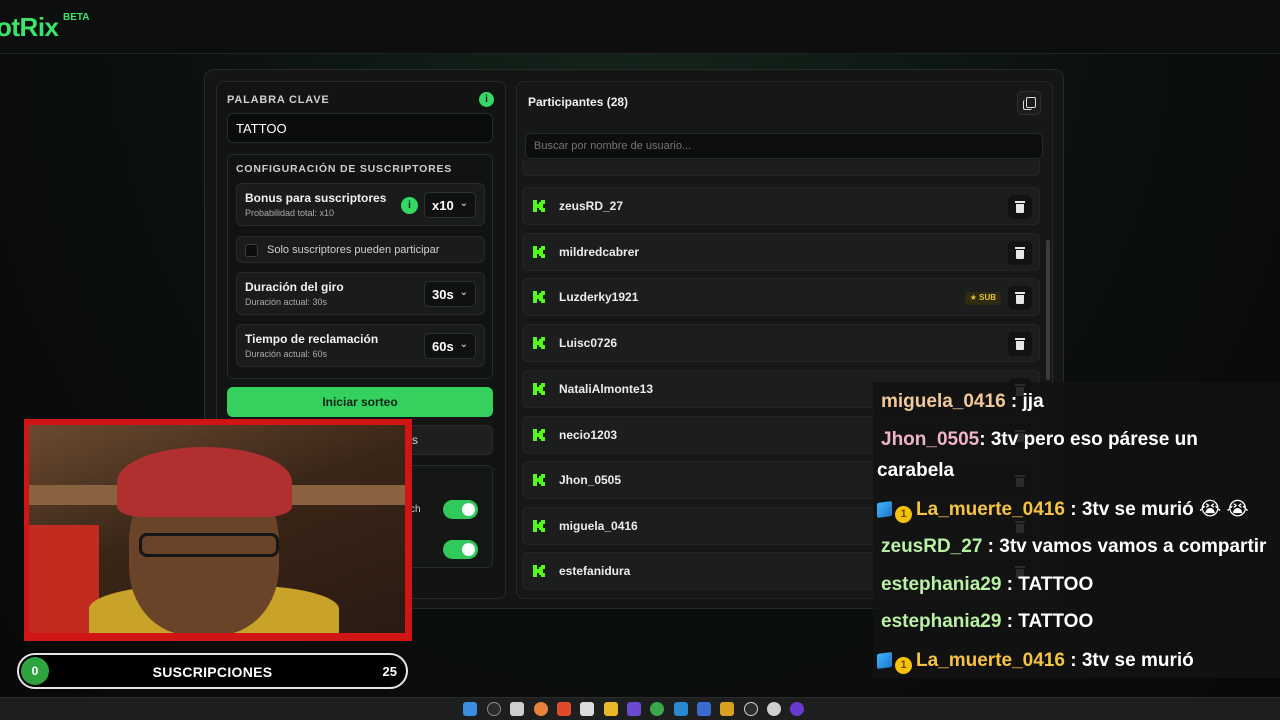  I want to click on webcam-glasses, so click(209, 545).